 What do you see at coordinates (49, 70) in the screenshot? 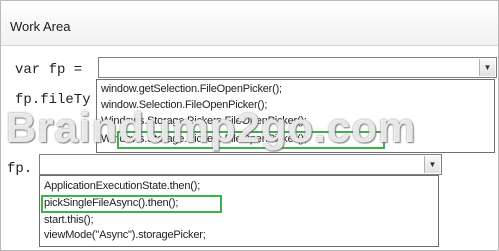
I see `code-line-1-prefix: var fp =` at bounding box center [49, 70].